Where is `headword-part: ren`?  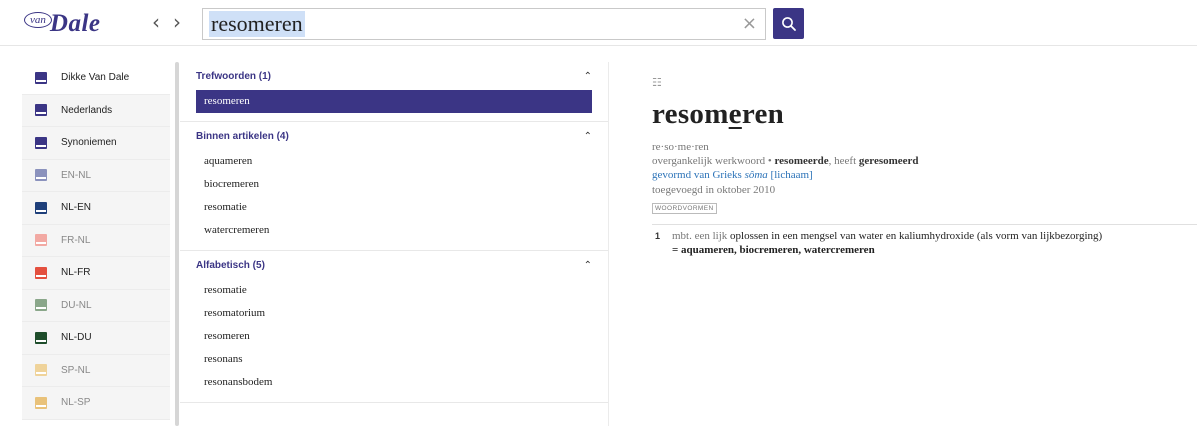 headword-part: ren is located at coordinates (763, 114).